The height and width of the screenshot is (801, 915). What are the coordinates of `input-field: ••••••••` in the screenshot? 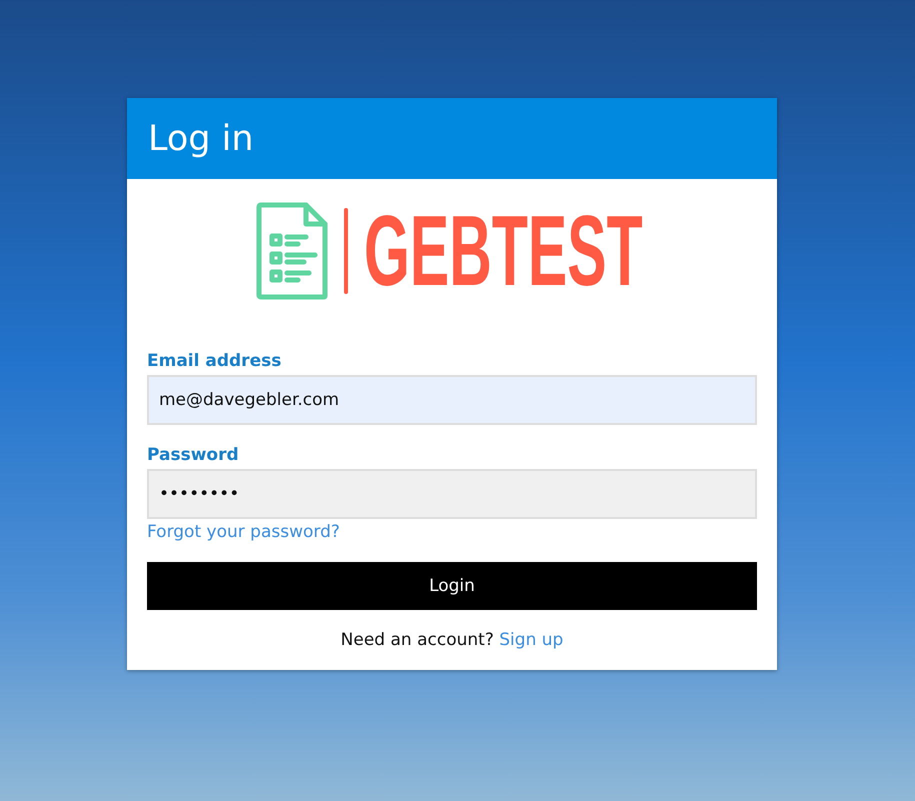 It's located at (452, 494).